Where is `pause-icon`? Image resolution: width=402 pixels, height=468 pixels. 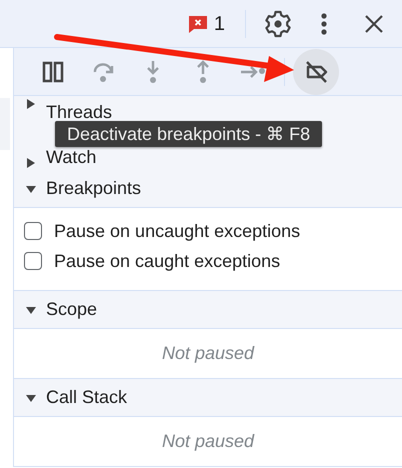 pause-icon is located at coordinates (53, 72).